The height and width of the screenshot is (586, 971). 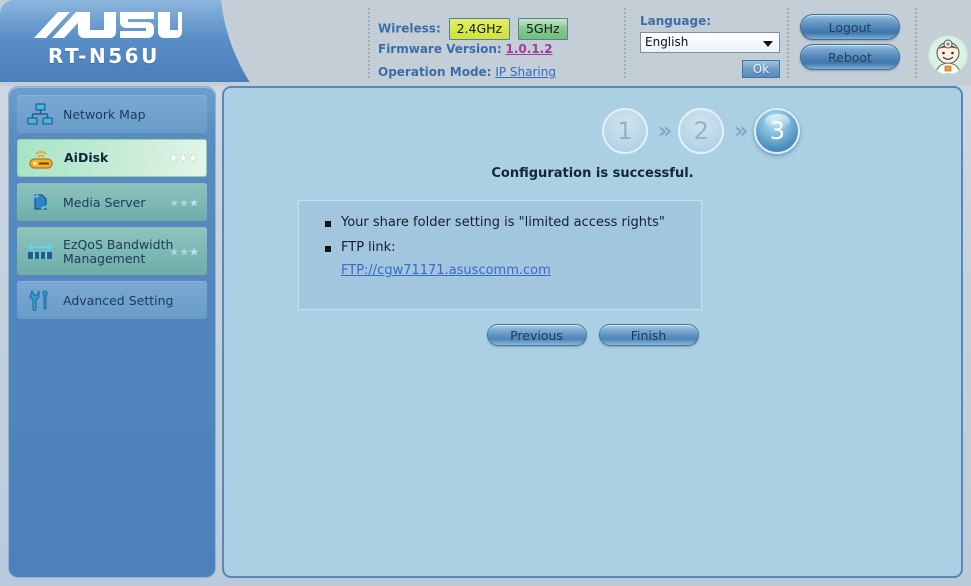 What do you see at coordinates (435, 72) in the screenshot?
I see `operation-mode-label: Operation Mode:` at bounding box center [435, 72].